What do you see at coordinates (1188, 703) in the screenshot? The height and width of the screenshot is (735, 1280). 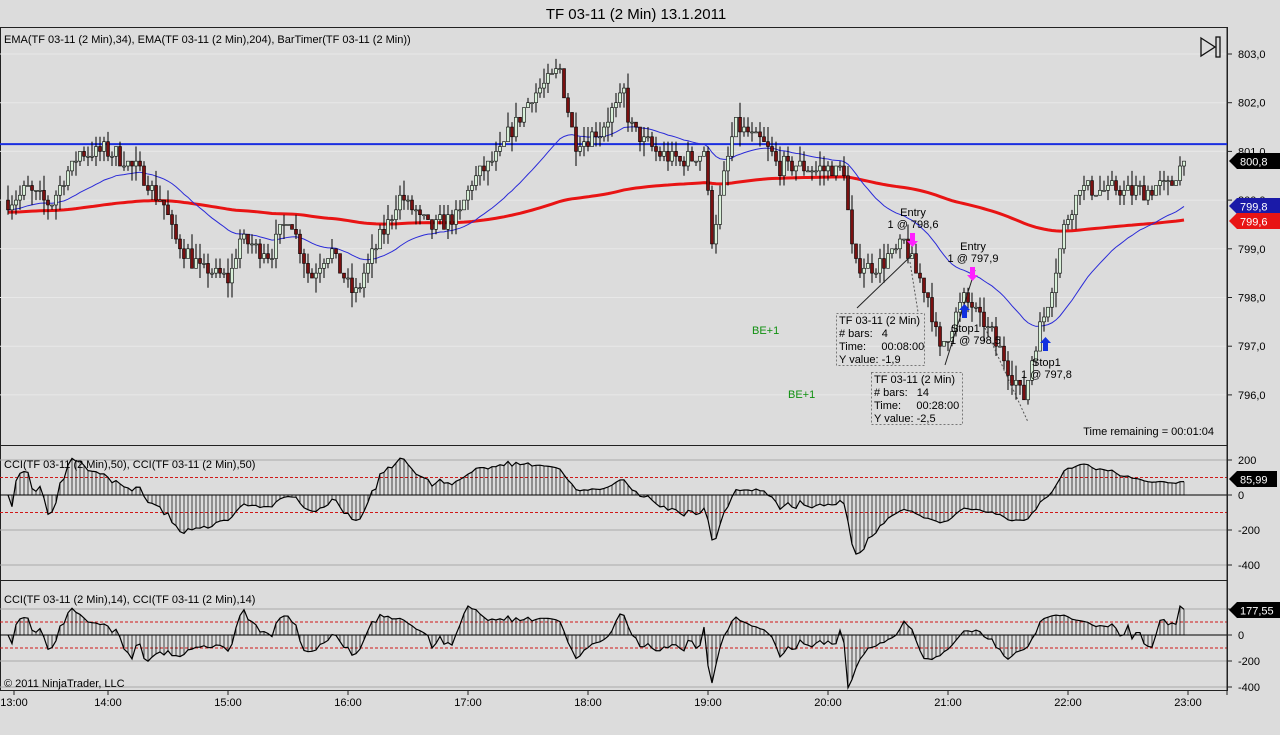 I see `time-tick-label: 23:00` at bounding box center [1188, 703].